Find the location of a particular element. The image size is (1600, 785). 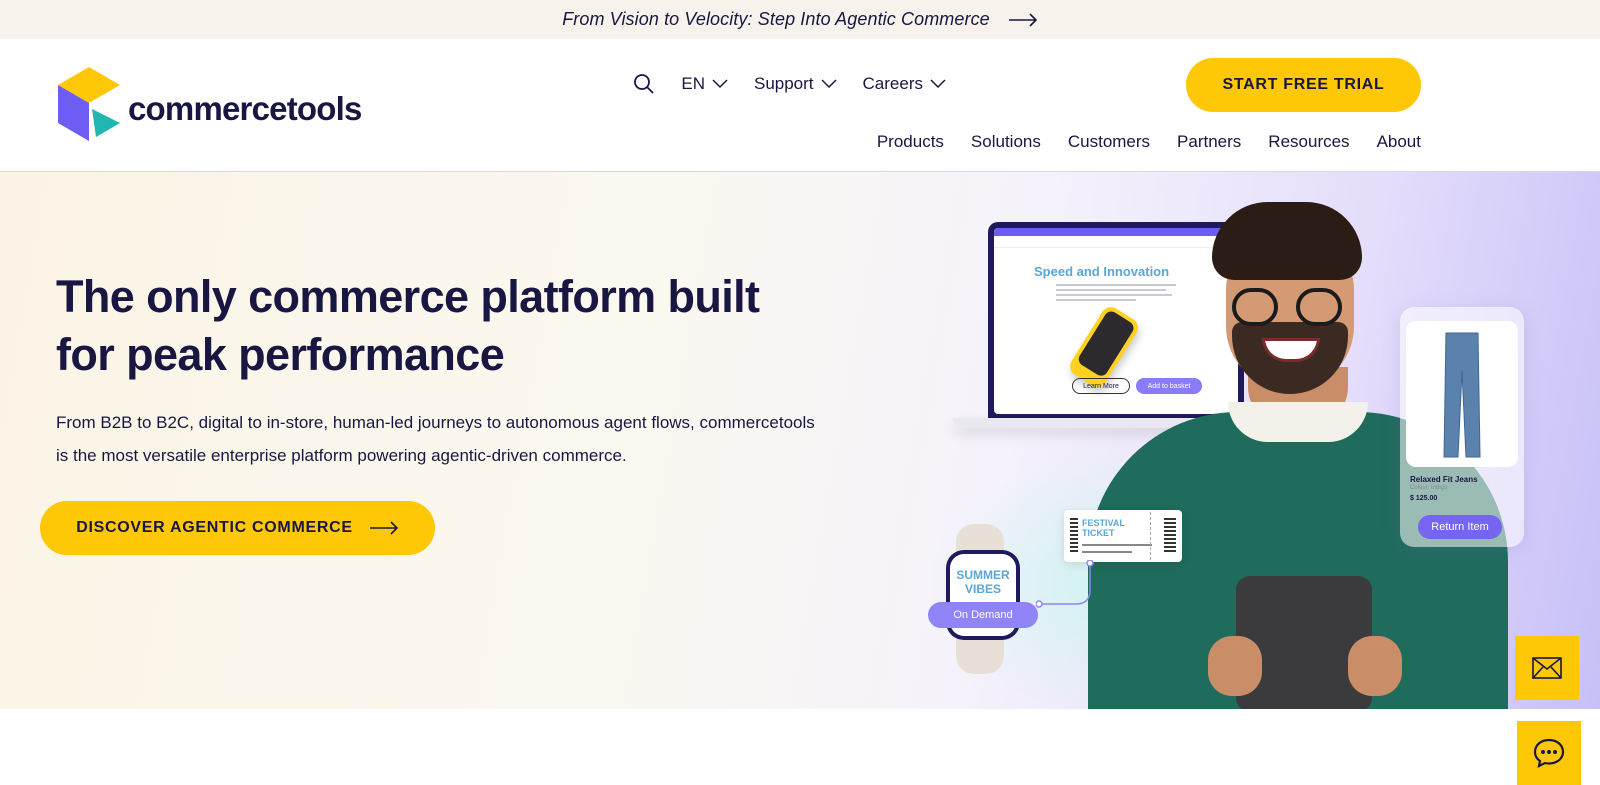

start-free-trial-button: START FREE TRIAL is located at coordinates (1303, 85).